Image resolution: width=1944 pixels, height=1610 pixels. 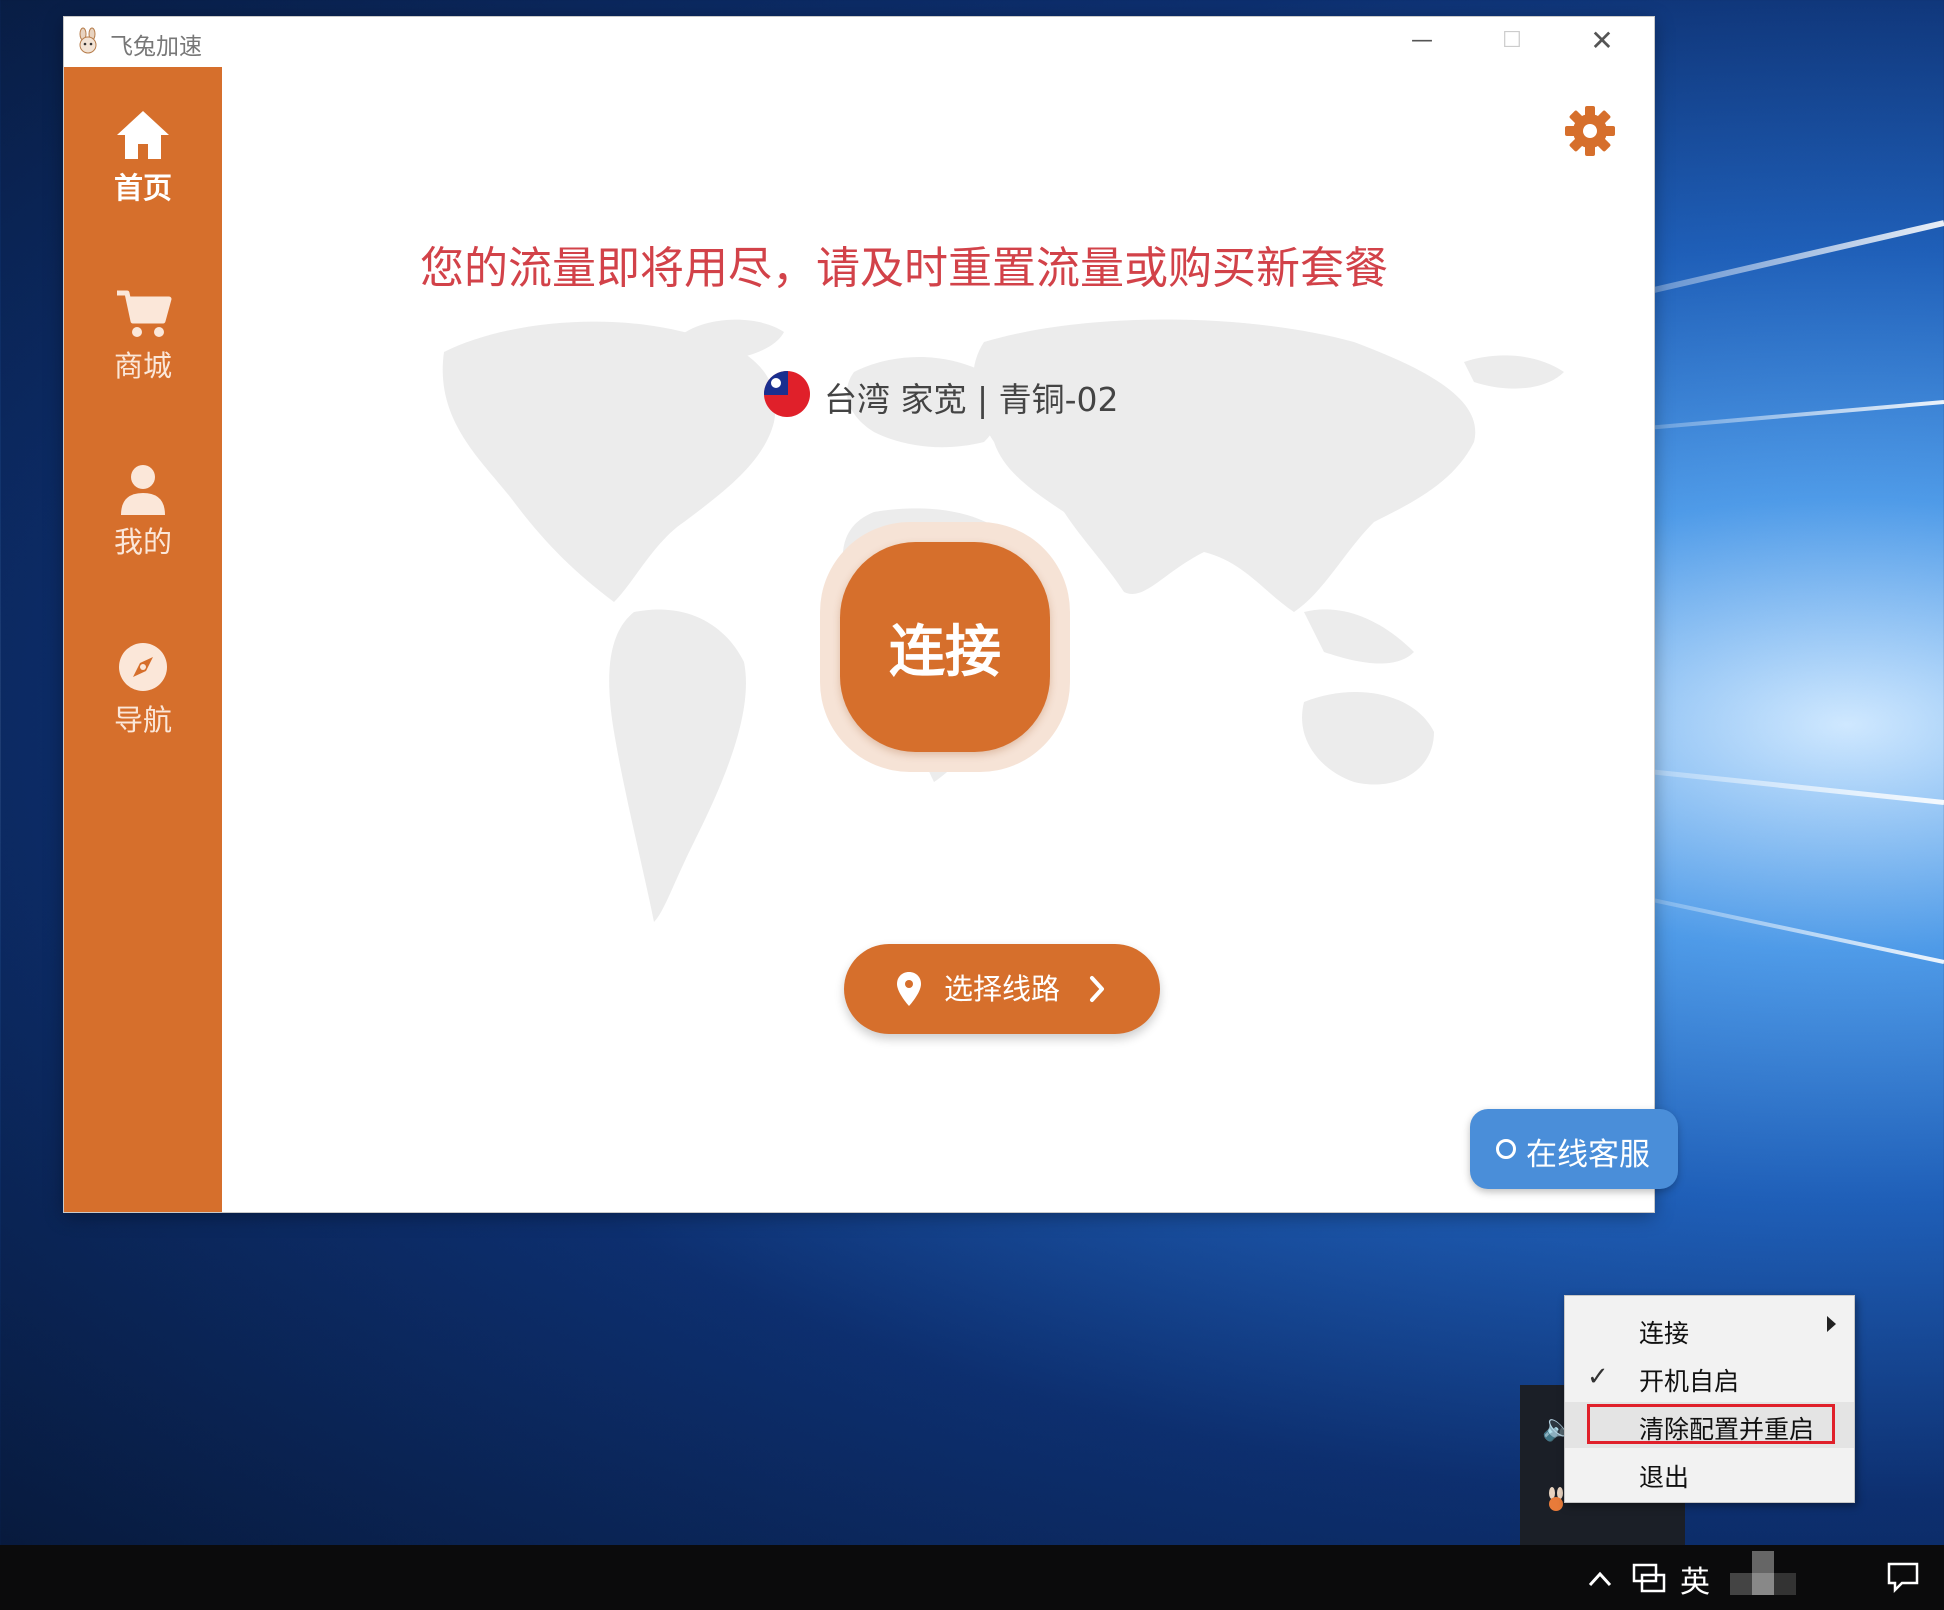 I want to click on sidebar: 首页 商城 我的 导航, so click(x=143, y=639).